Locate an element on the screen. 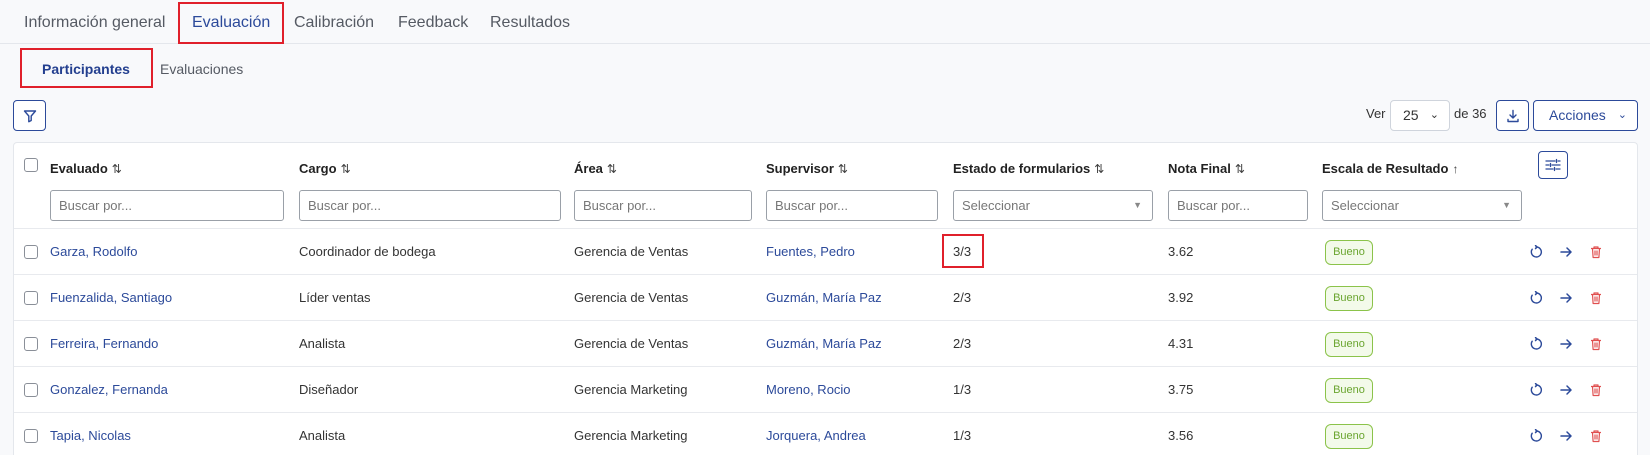 Image resolution: width=1650 pixels, height=455 pixels. cargo-cell: Líder ventas is located at coordinates (335, 297).